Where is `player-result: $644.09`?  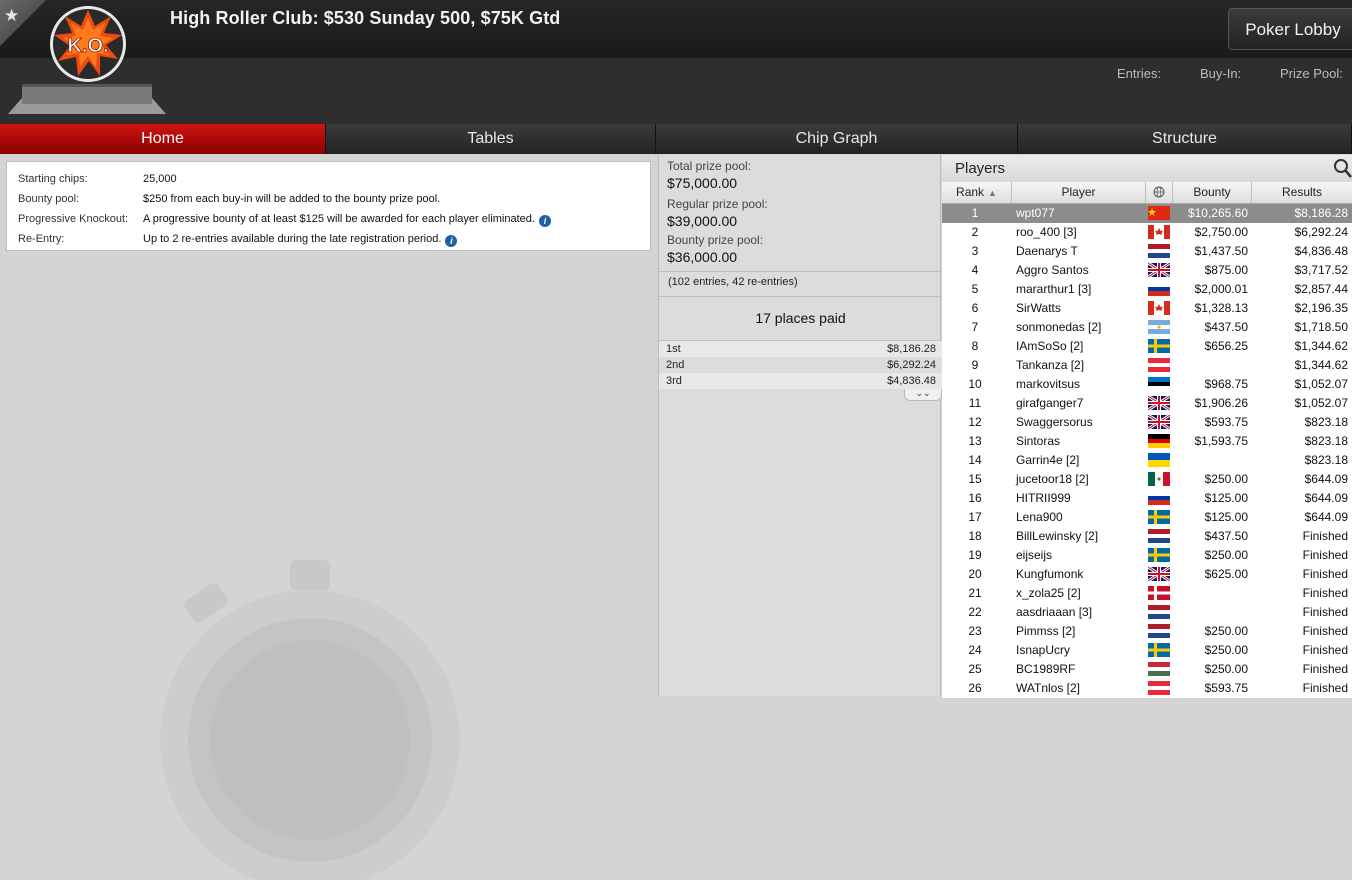 player-result: $644.09 is located at coordinates (1326, 498).